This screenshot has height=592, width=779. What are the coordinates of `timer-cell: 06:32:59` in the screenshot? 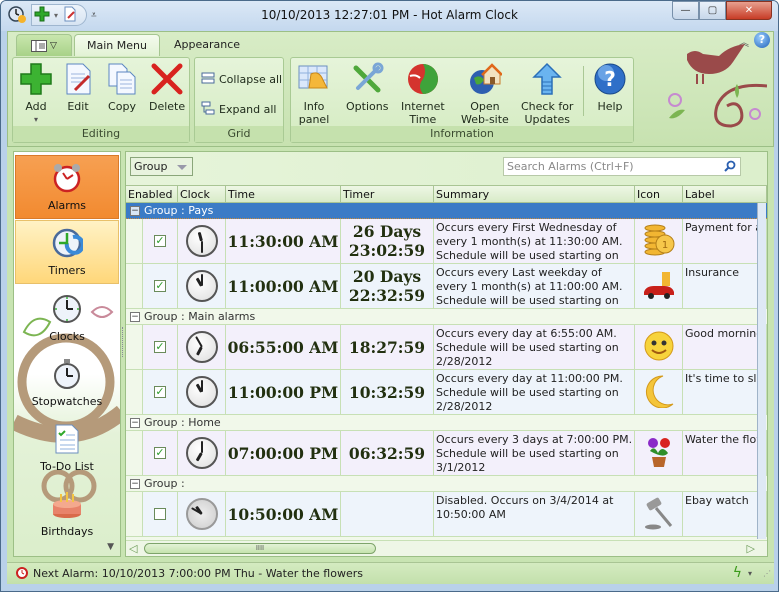 It's located at (387, 453).